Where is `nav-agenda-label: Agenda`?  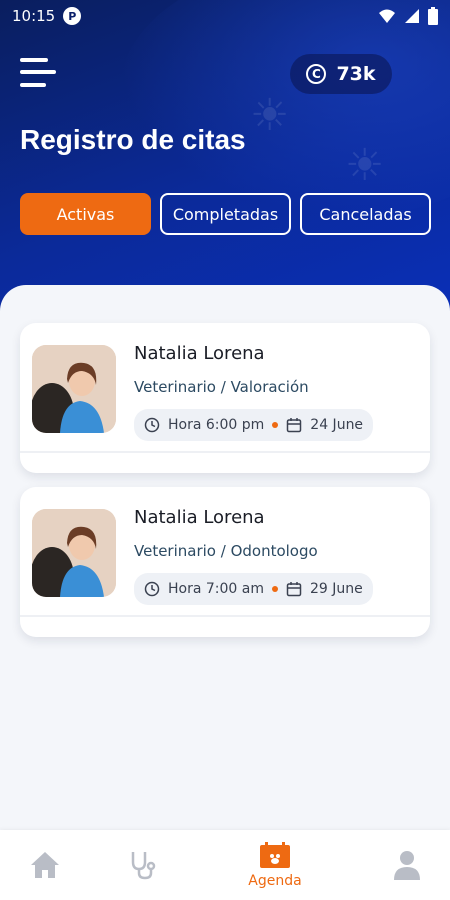
nav-agenda-label: Agenda is located at coordinates (275, 881).